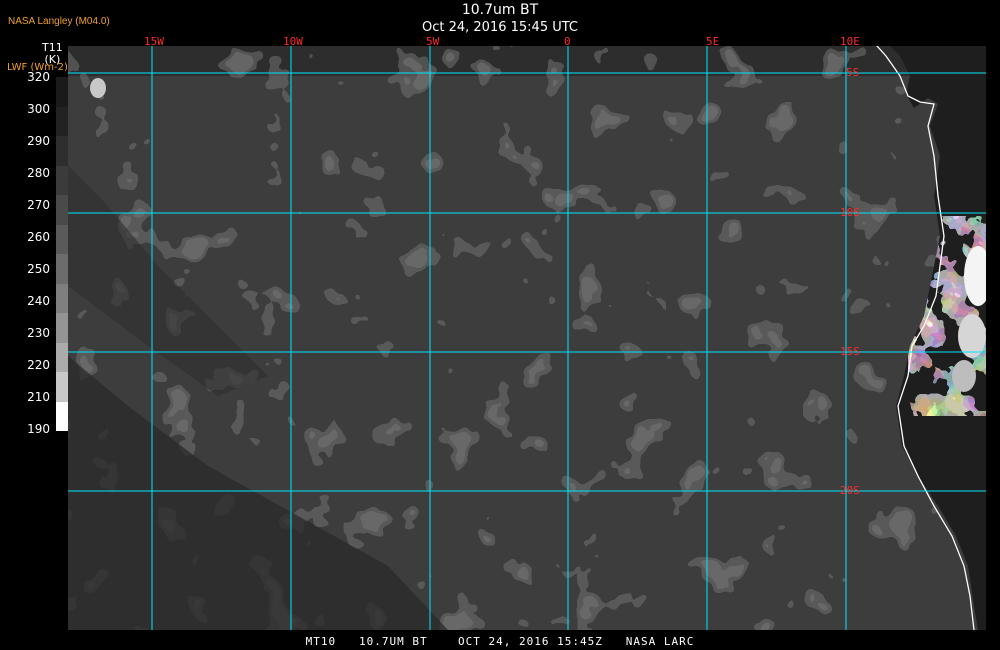  Describe the element at coordinates (293, 41) in the screenshot. I see `lon-label-10w: 10W` at that location.